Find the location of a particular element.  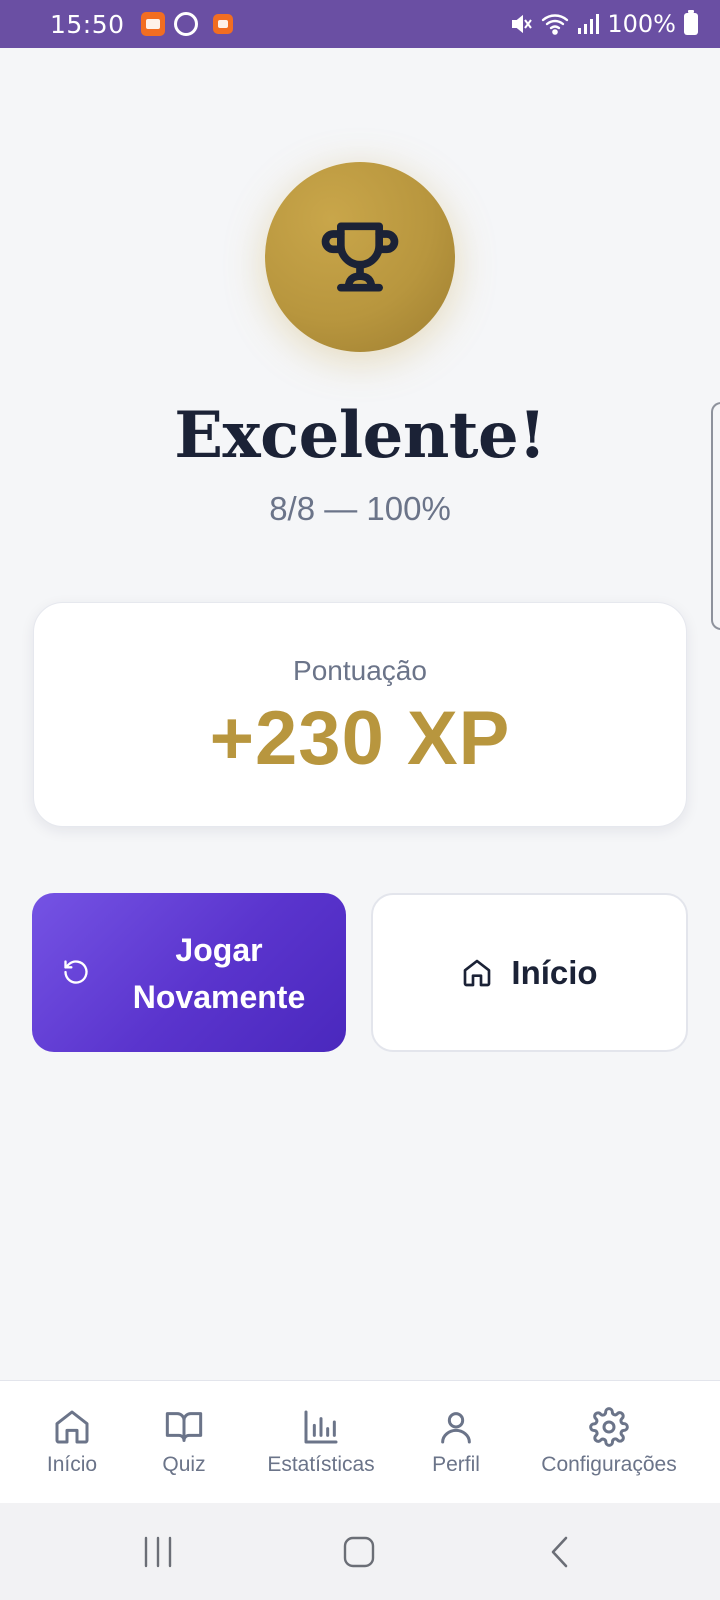

recents-button is located at coordinates (158, 1551).